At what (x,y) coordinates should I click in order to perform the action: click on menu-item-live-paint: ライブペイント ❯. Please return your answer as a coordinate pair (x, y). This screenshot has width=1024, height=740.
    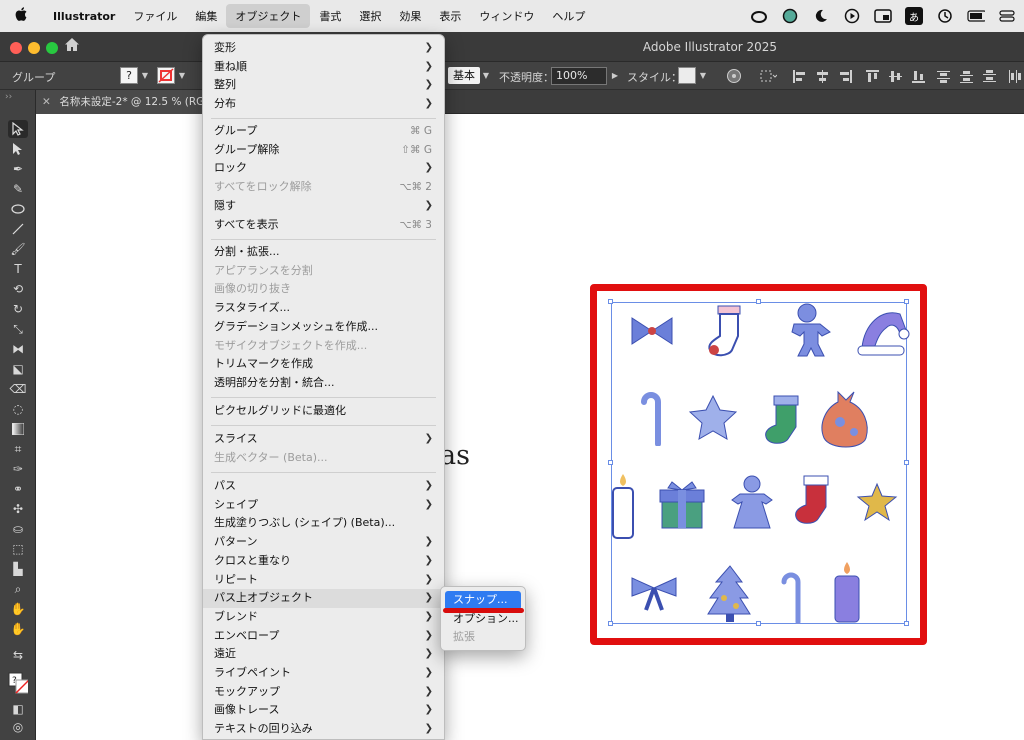
    Looking at the image, I should click on (323, 673).